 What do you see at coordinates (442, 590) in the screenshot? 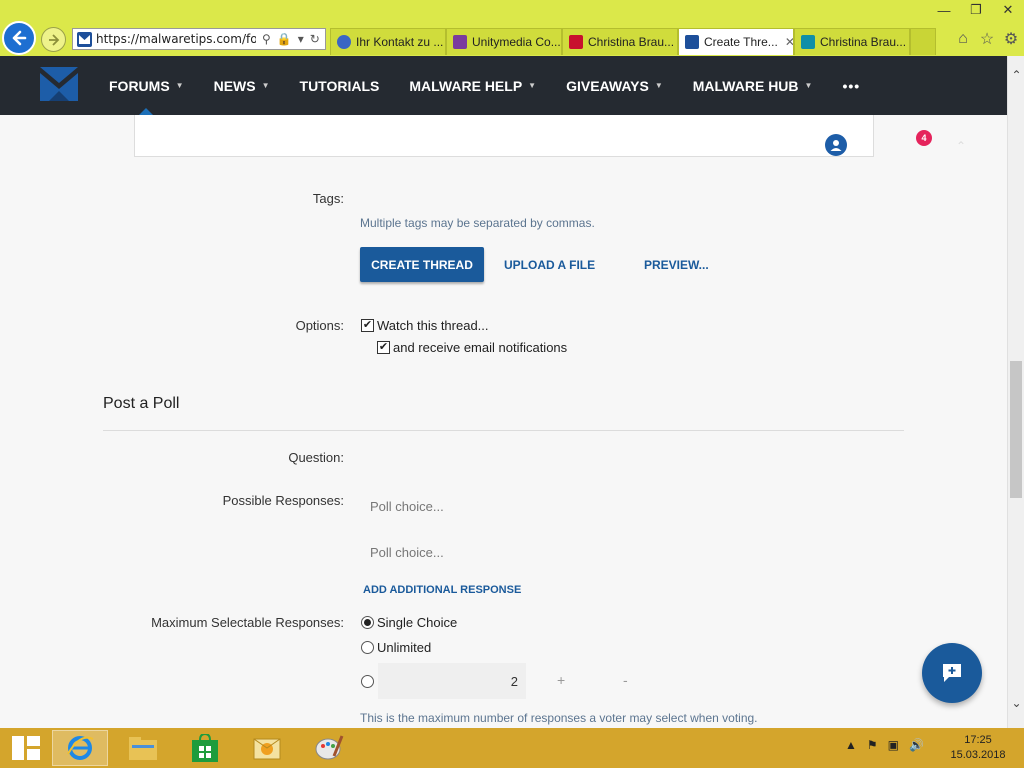
I see `add-response-button: ADD ADDITIONAL RESPONSE` at bounding box center [442, 590].